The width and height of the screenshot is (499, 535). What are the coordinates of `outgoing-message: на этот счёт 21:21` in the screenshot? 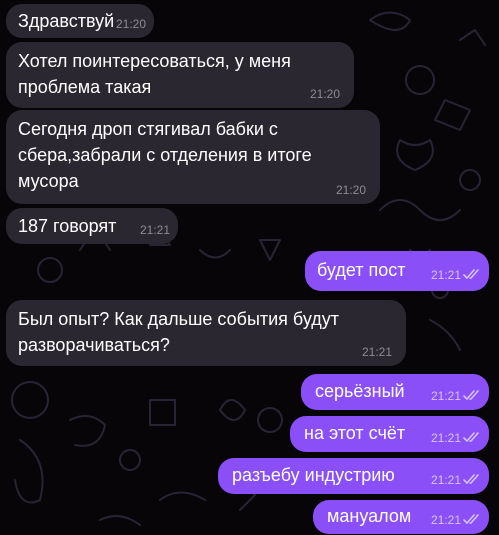 It's located at (389, 434).